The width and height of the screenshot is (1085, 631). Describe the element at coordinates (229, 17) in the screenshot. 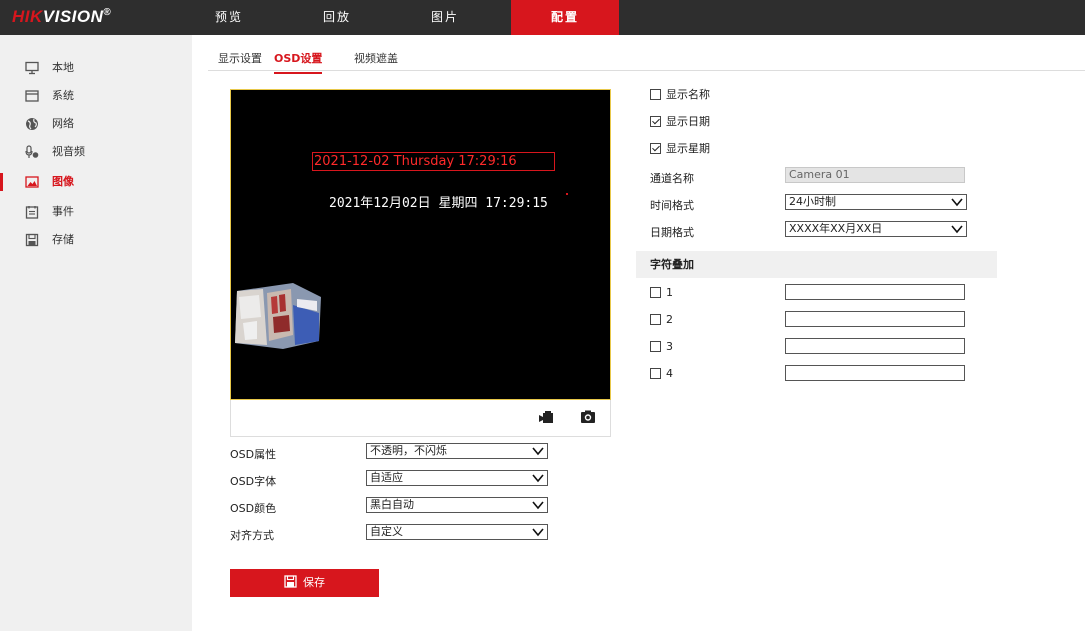

I see `nav-tab-preview: 预览` at that location.